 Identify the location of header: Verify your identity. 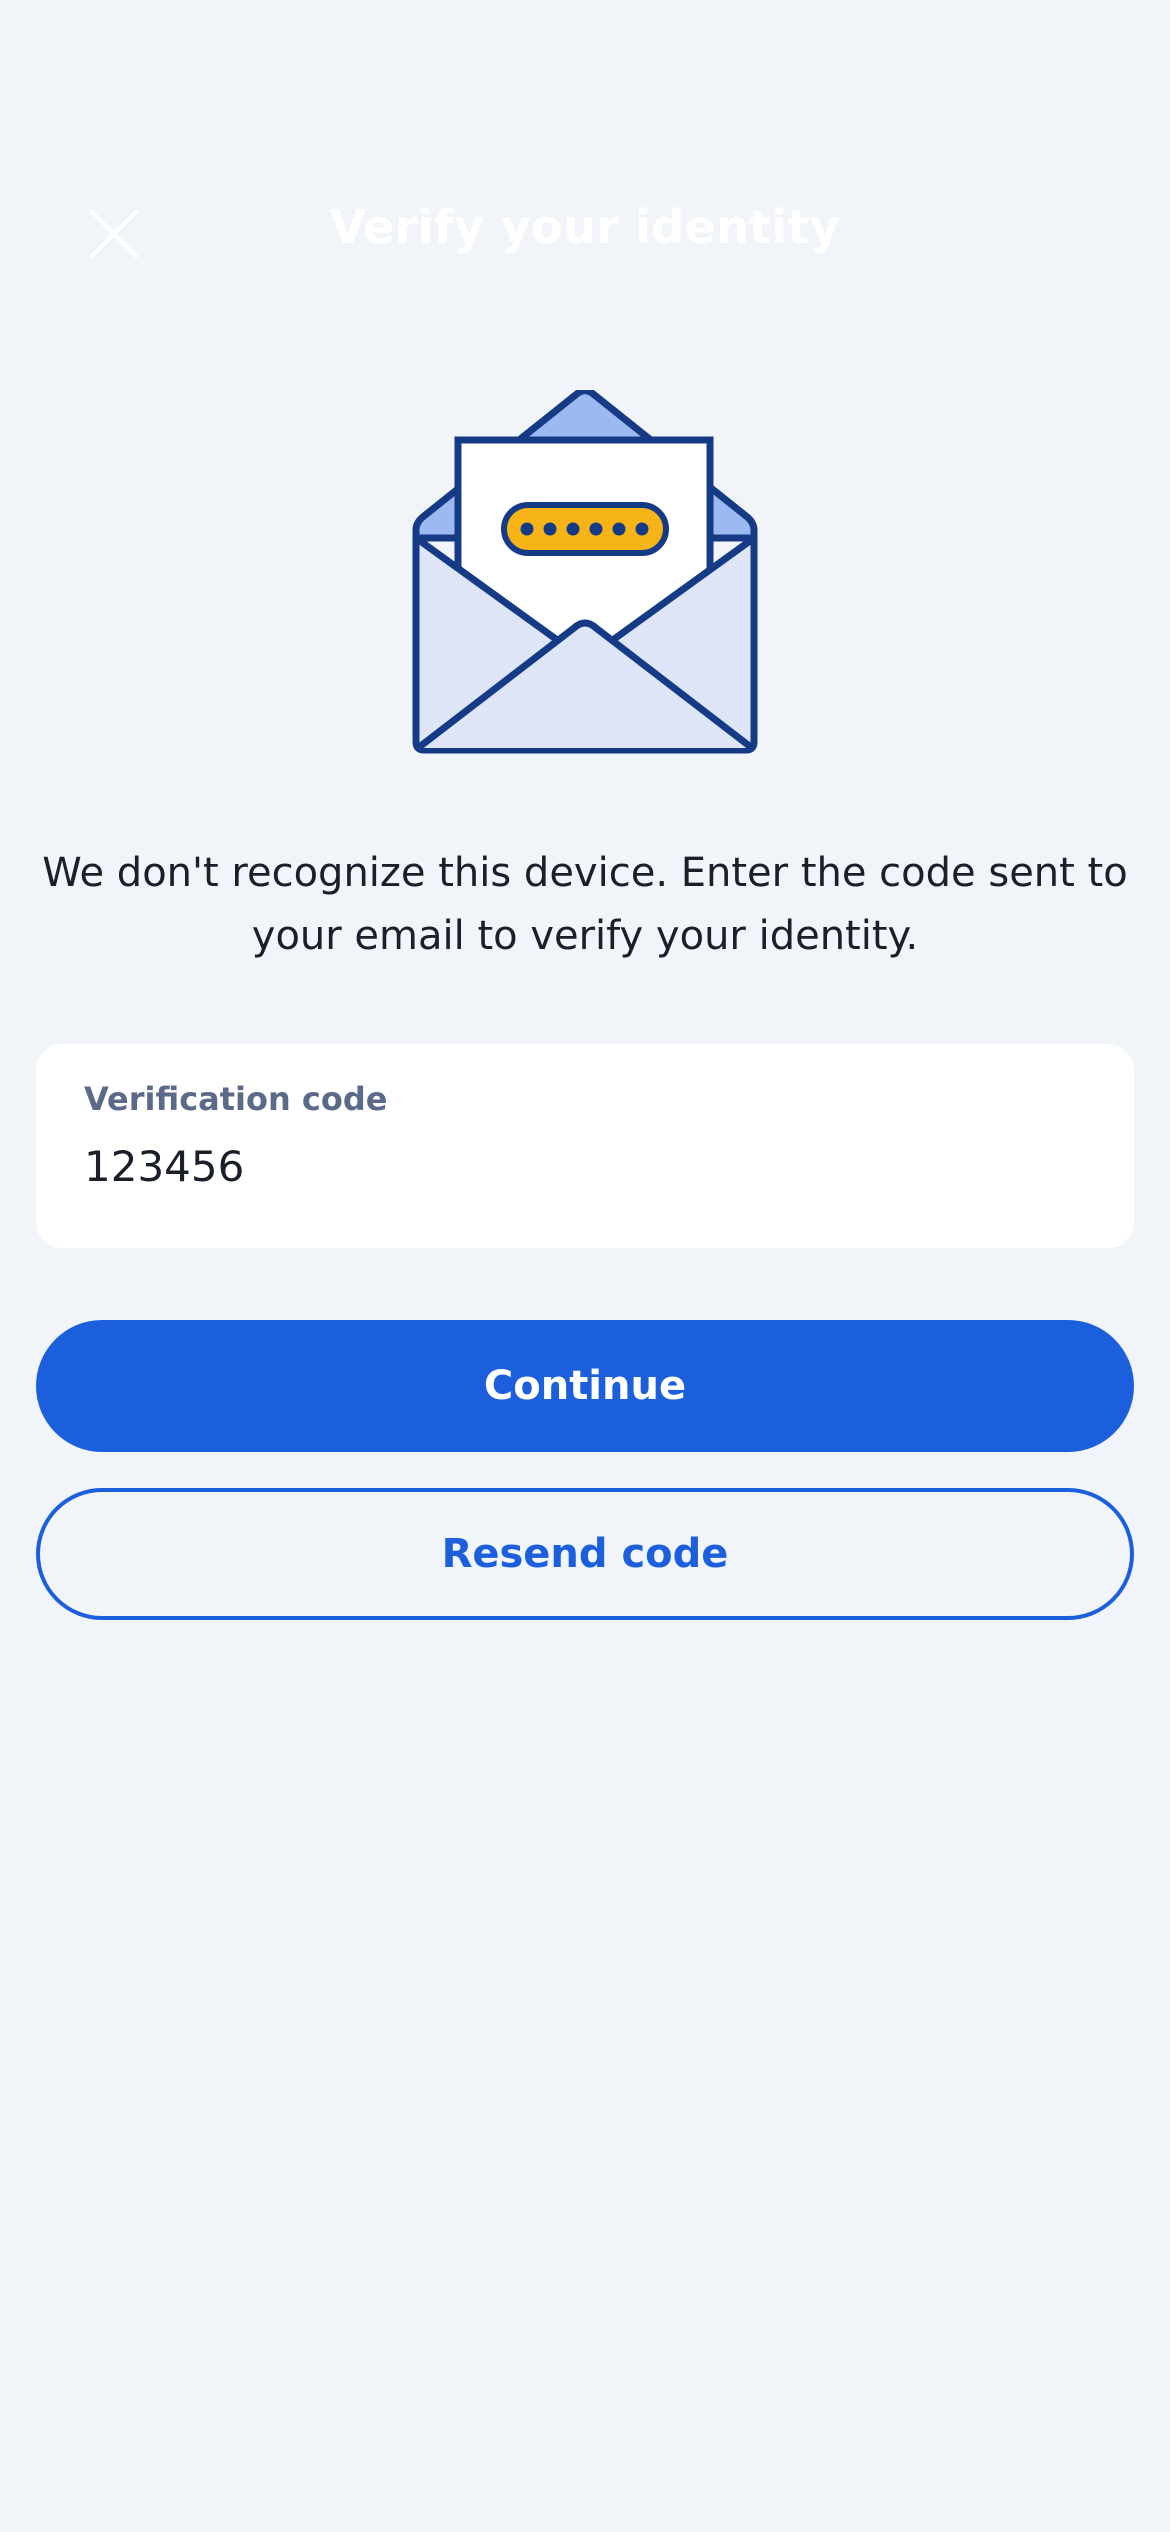
(585, 230).